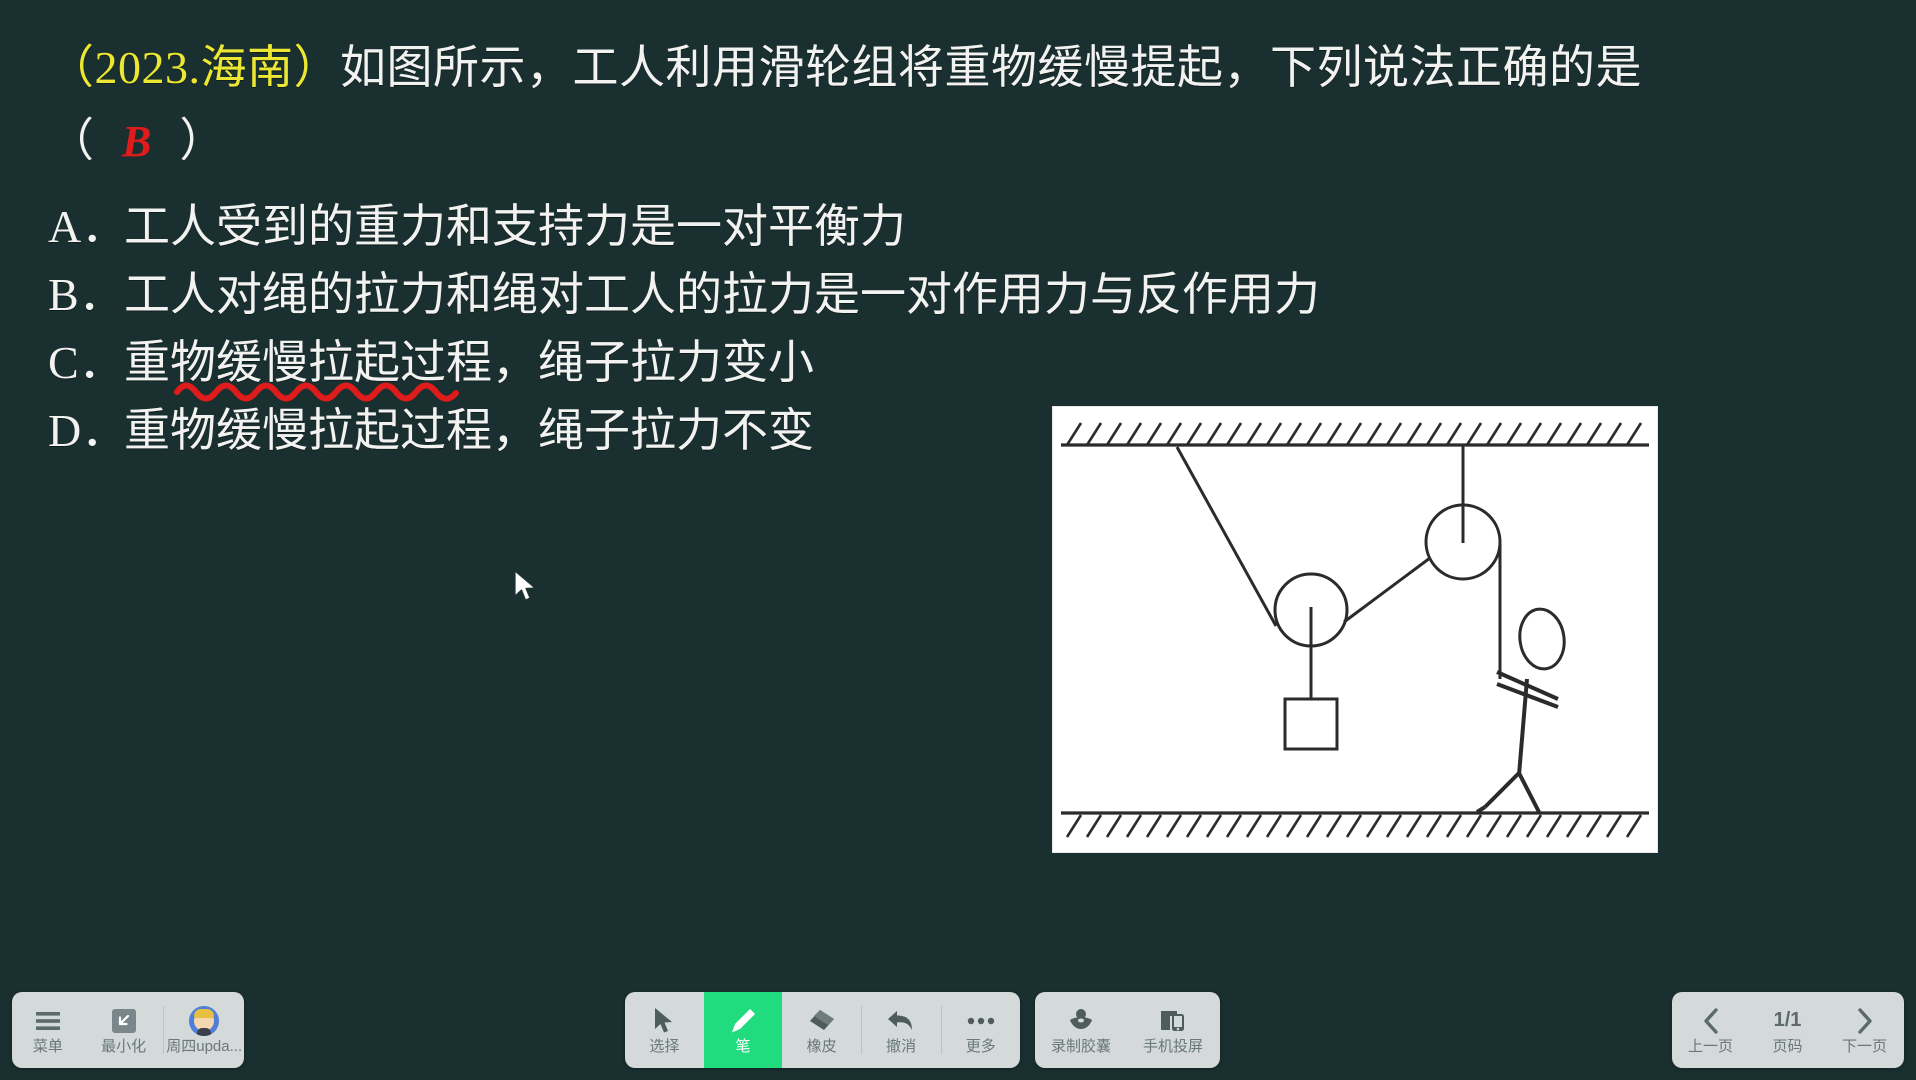  What do you see at coordinates (1081, 1021) in the screenshot?
I see `record-icon` at bounding box center [1081, 1021].